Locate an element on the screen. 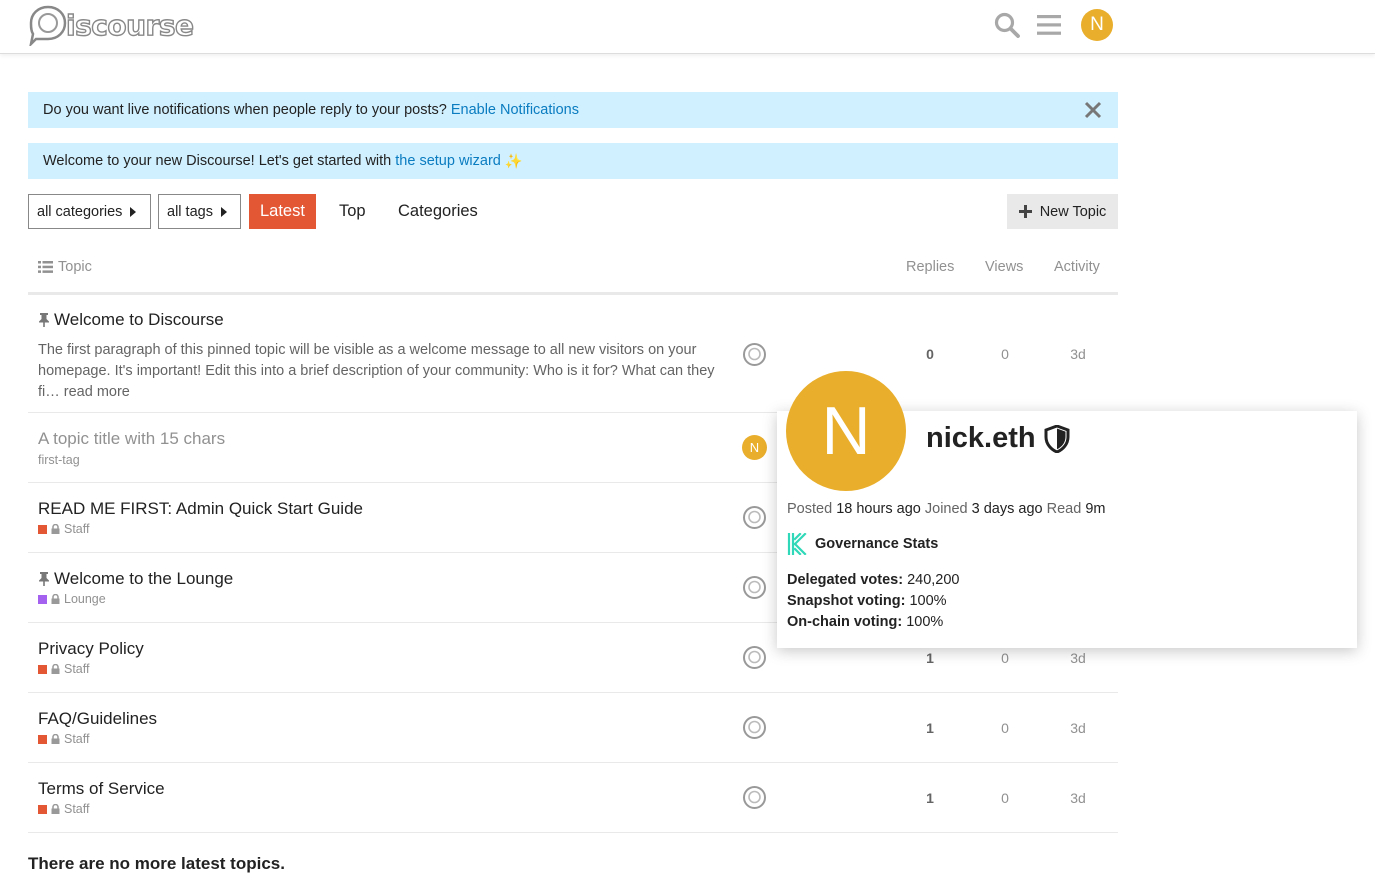 The width and height of the screenshot is (1375, 882). setup-wizard-link: the setup wizard is located at coordinates (448, 161).